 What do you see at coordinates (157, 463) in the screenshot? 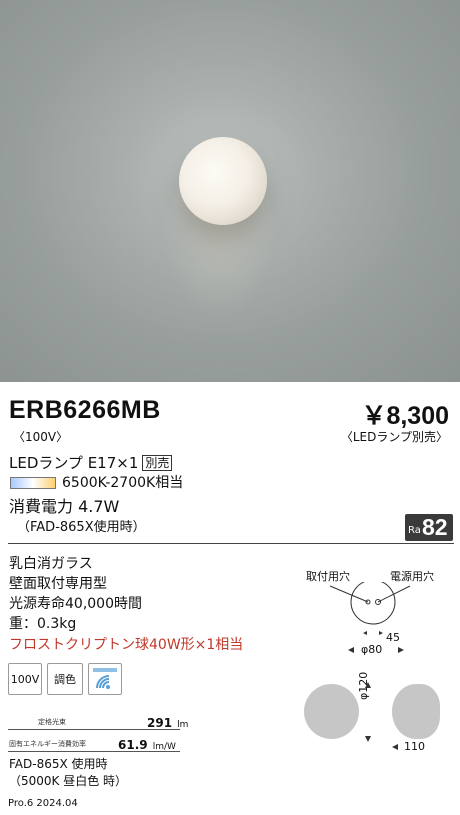
I see `sold-separately-badge: 別売` at bounding box center [157, 463].